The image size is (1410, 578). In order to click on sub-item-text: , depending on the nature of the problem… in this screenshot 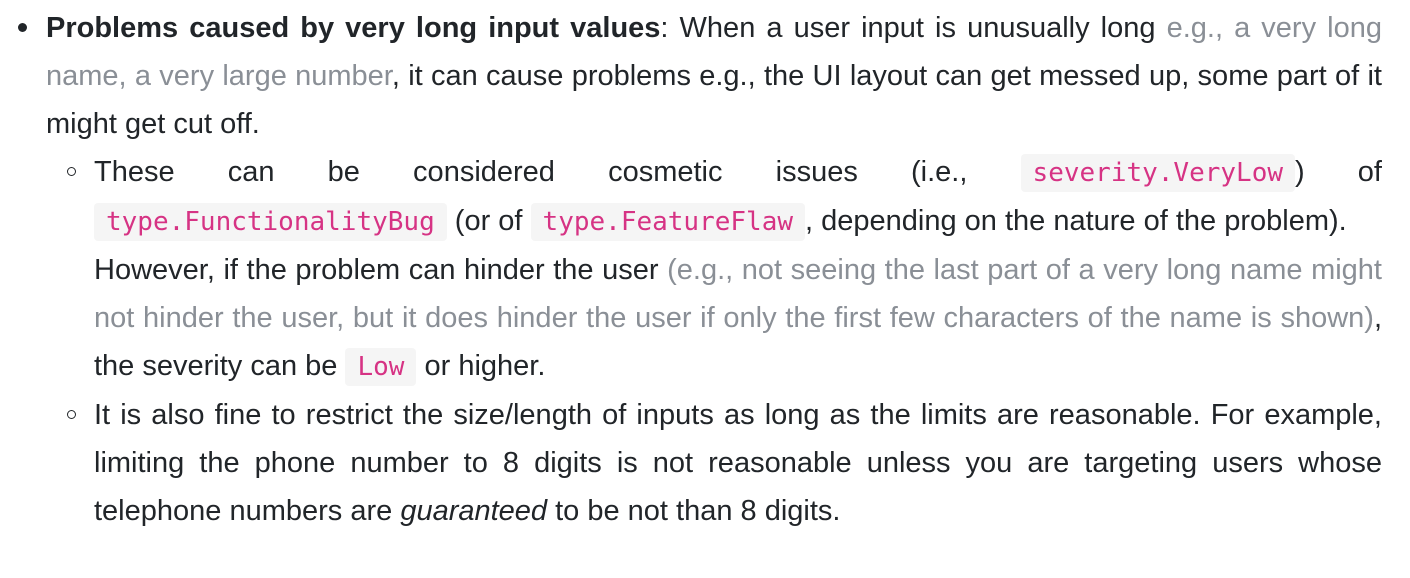, I will do `click(1076, 221)`.